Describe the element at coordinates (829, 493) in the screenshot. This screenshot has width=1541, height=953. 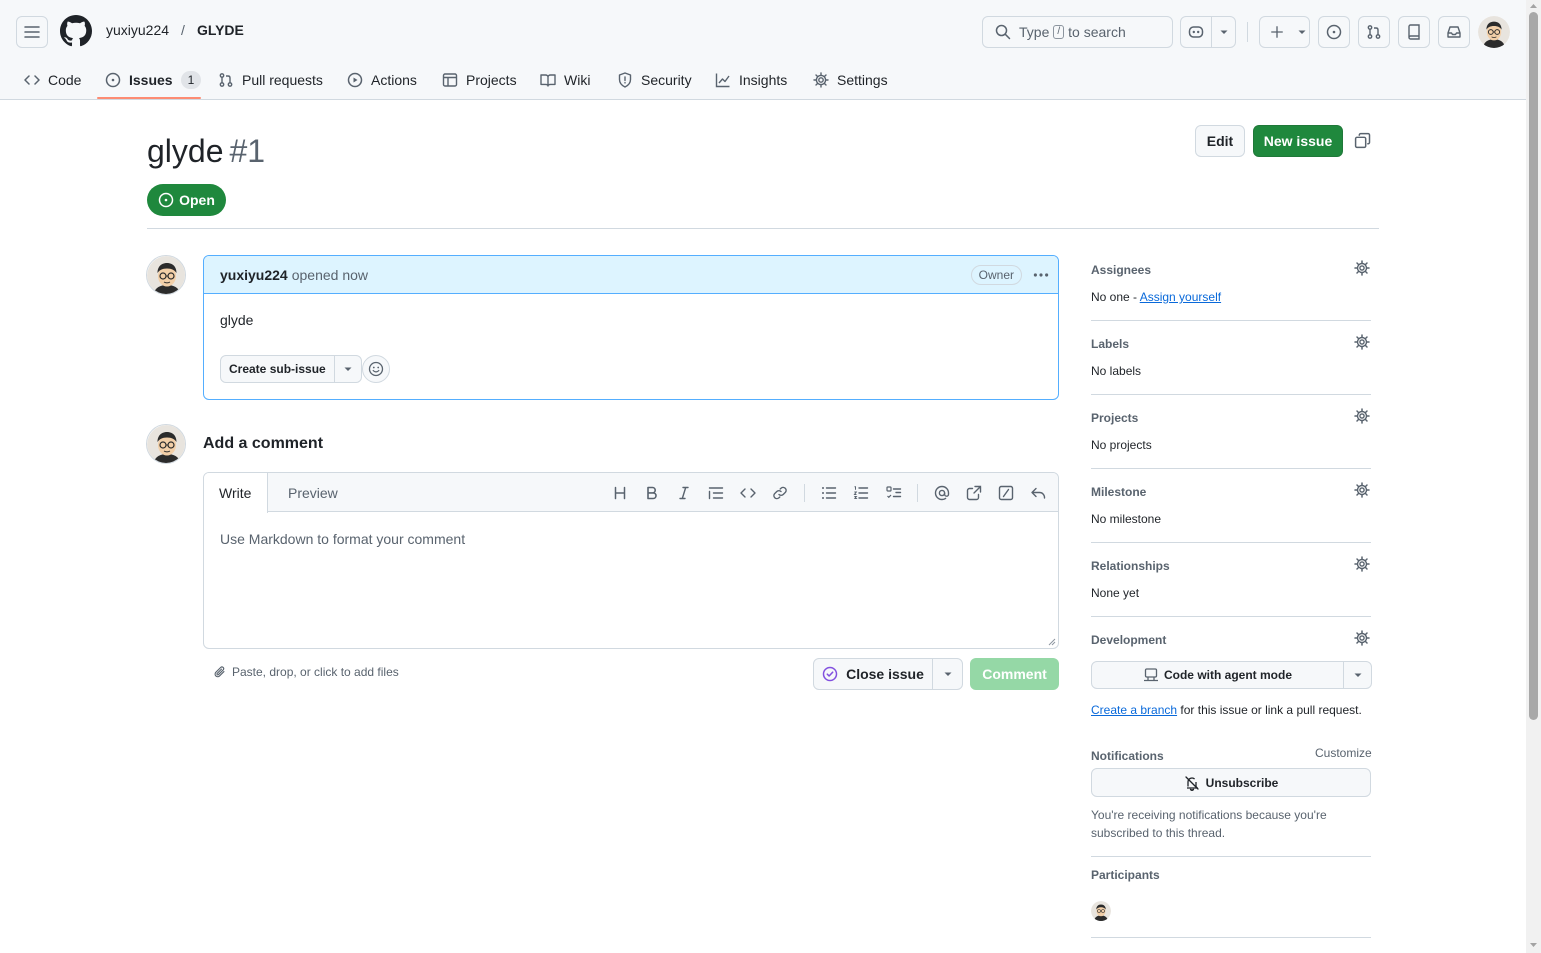
I see `unordered-list-button` at that location.